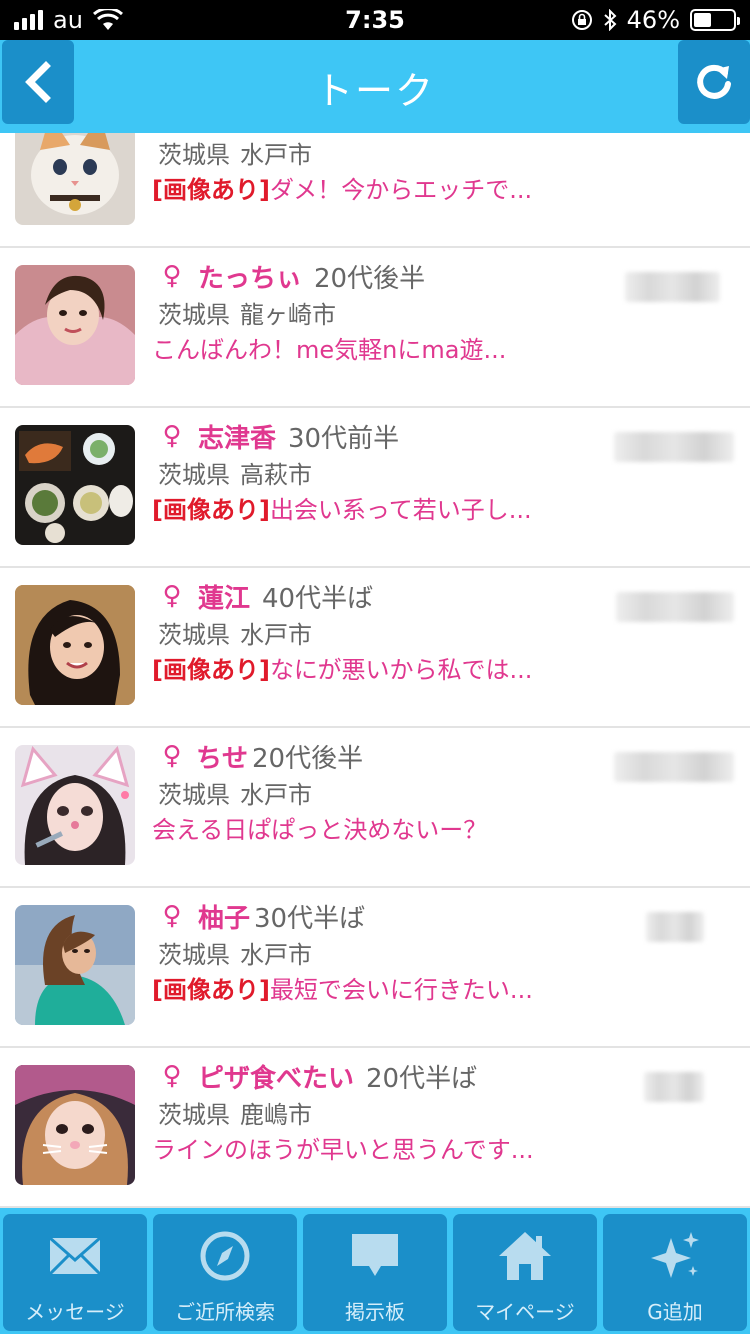  I want to click on home-icon, so click(525, 1256).